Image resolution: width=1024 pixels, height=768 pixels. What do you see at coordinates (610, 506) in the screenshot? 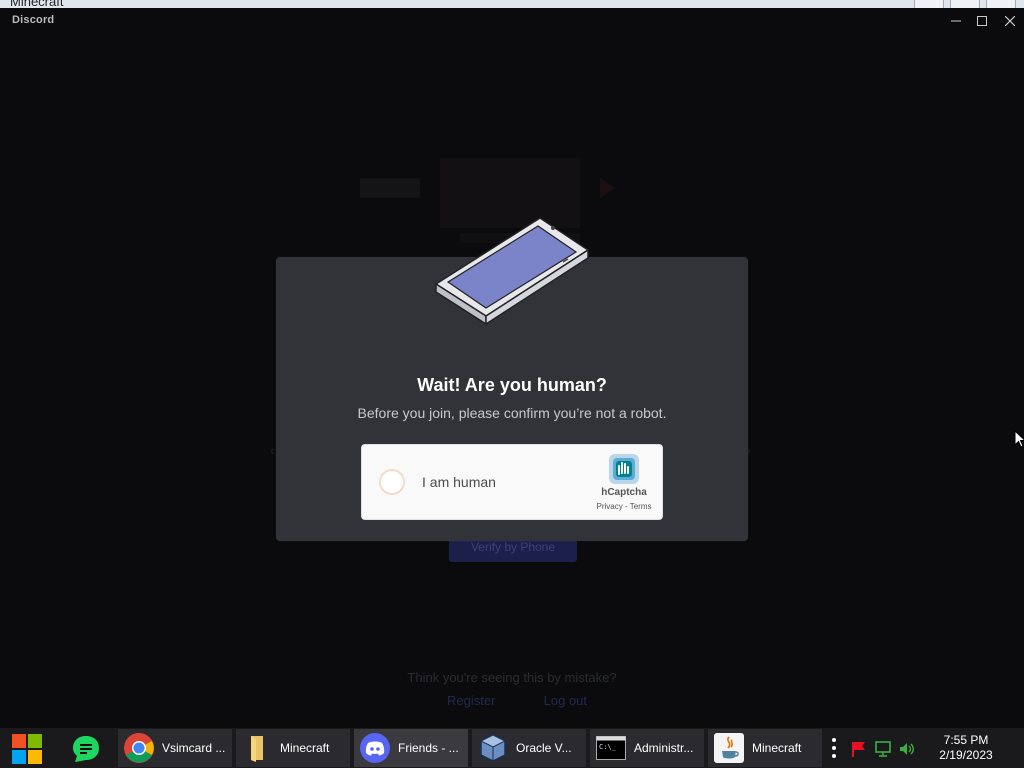
I see `privacy-link: Privacy` at bounding box center [610, 506].